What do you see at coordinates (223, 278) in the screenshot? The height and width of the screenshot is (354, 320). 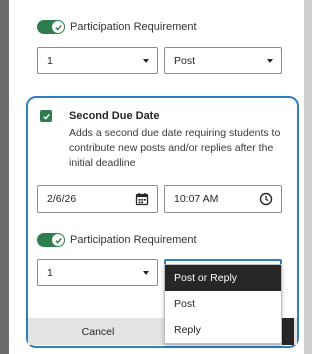 I see `dropdown-option-post-or-reply: Post or Reply` at bounding box center [223, 278].